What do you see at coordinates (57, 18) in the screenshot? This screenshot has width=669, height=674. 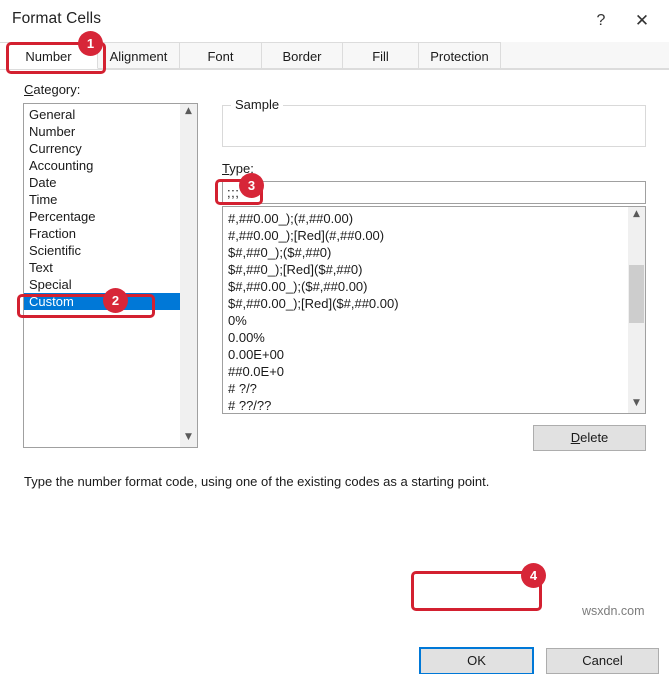 I see `dialog-title: Format Cells` at bounding box center [57, 18].